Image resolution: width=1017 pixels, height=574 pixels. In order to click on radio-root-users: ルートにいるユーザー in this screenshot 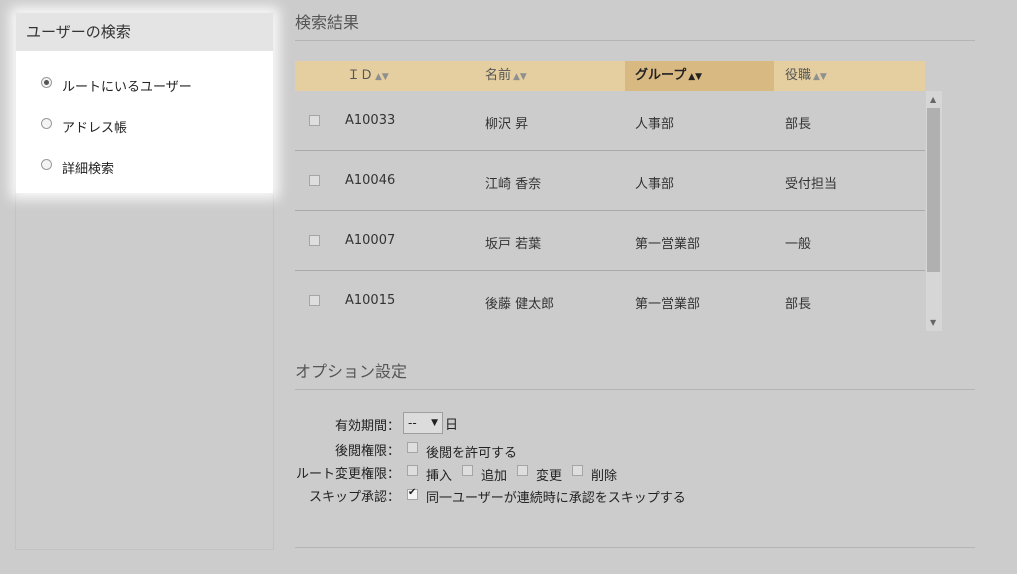, I will do `click(116, 85)`.